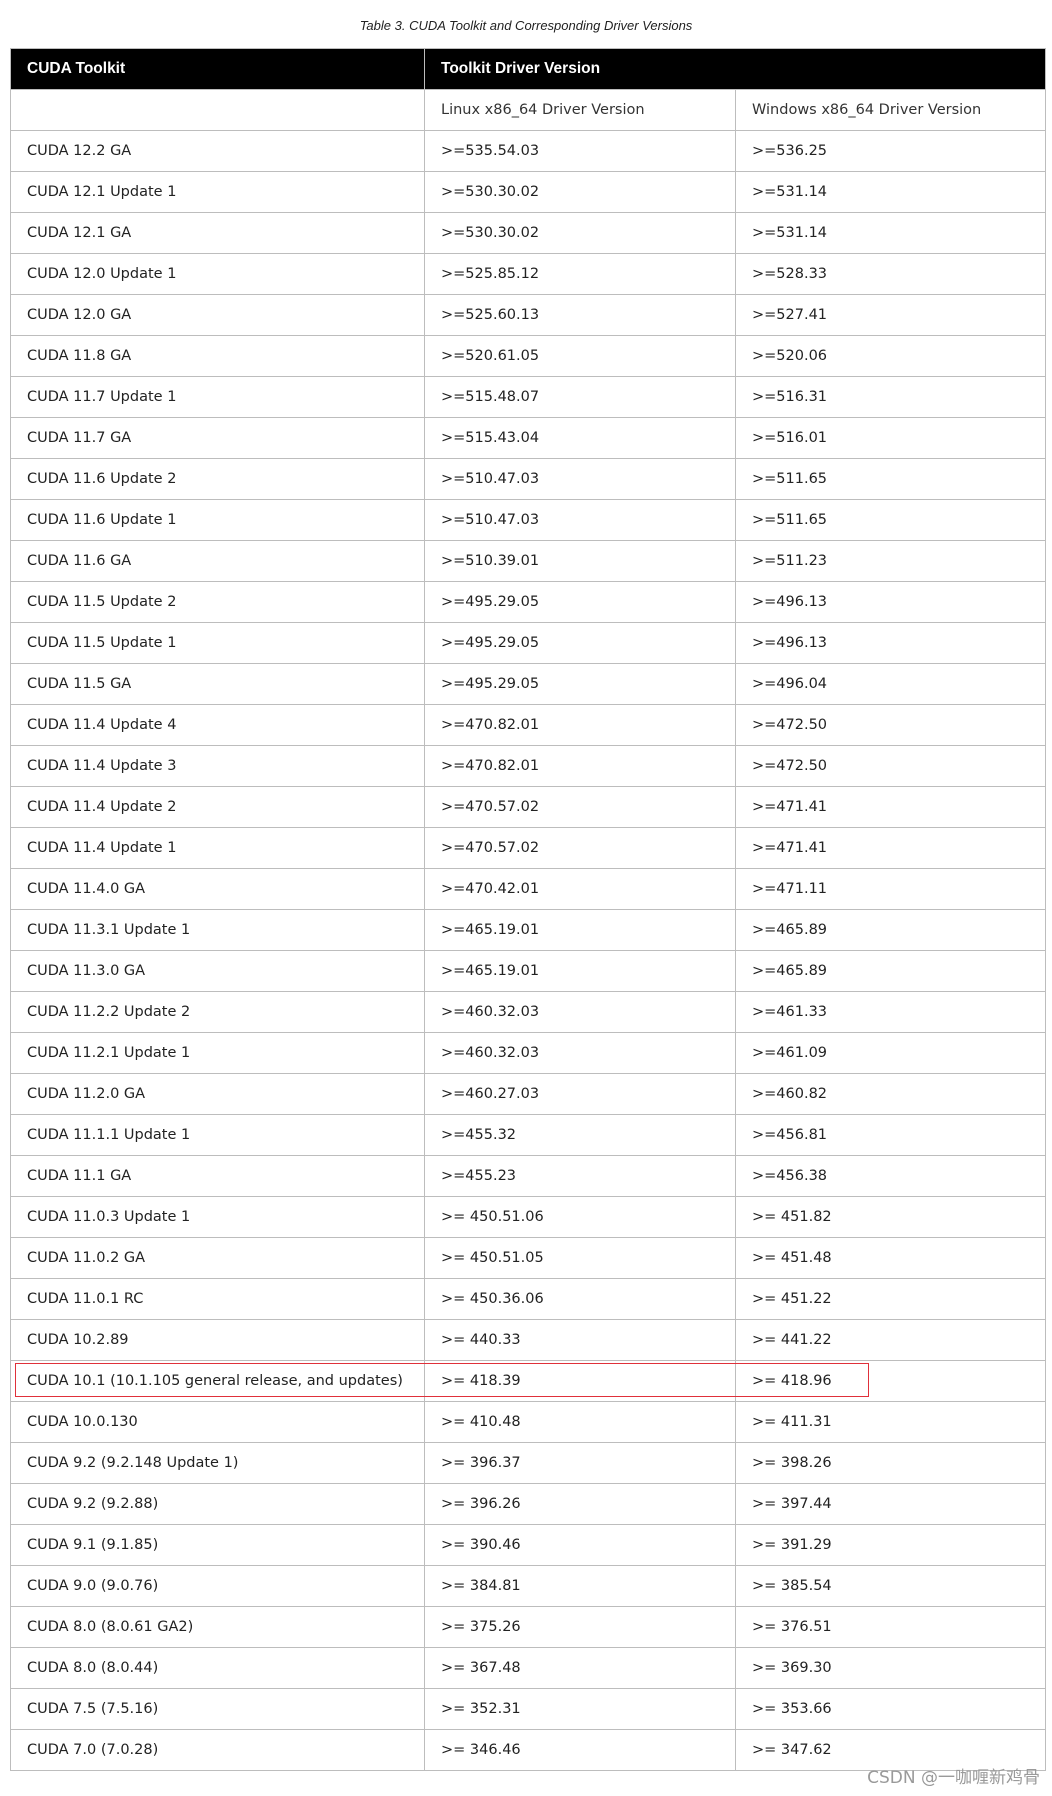  What do you see at coordinates (580, 315) in the screenshot?
I see `linux-driver-cell: >=525.60.13` at bounding box center [580, 315].